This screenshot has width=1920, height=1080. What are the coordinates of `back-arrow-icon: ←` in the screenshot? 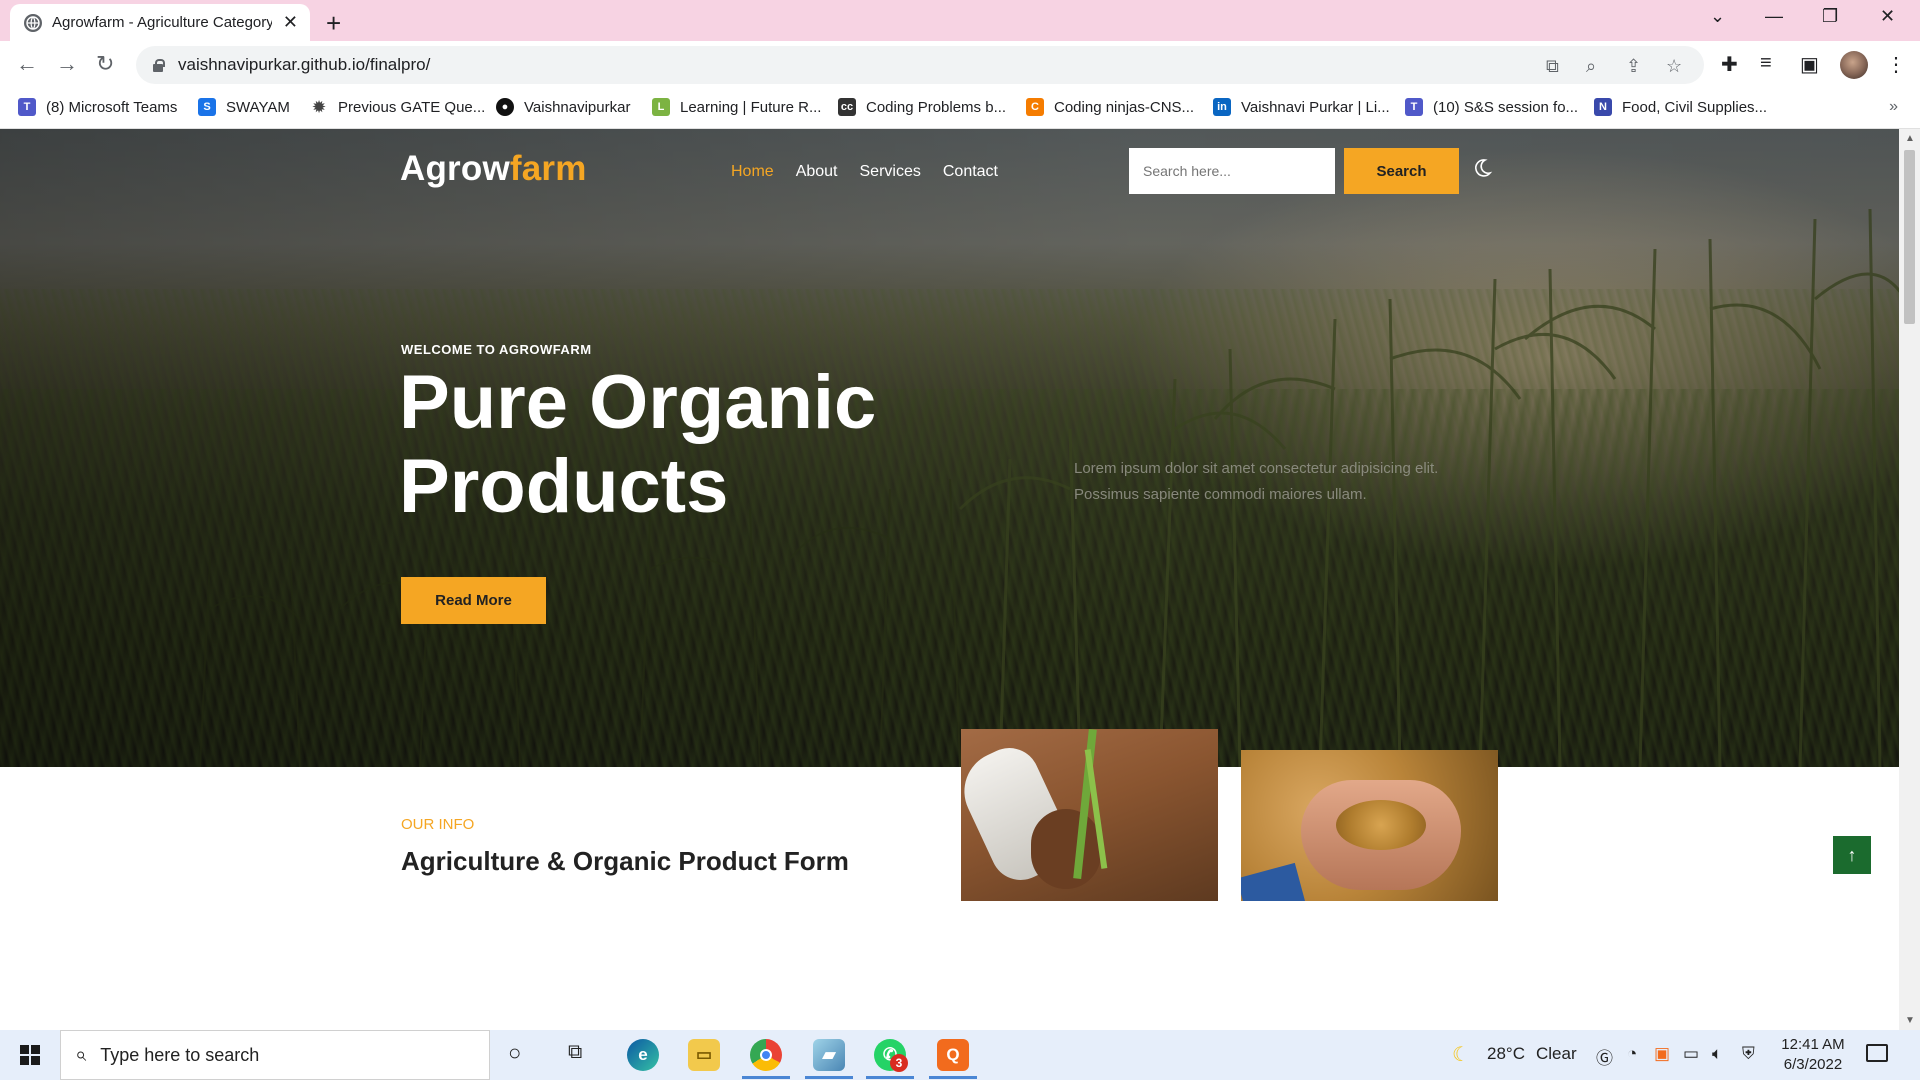 It's located at (27, 64).